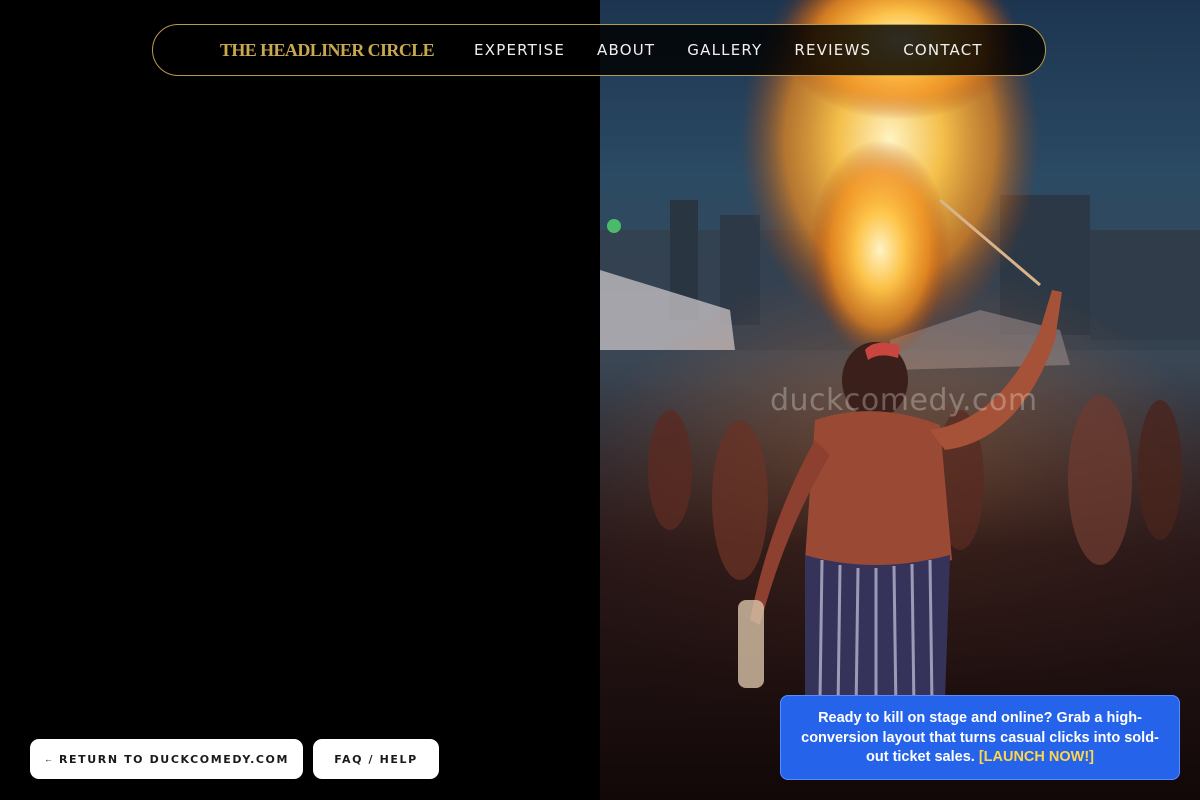  I want to click on nav-links: EXPERTISE ABOUT GALLERY REVIEWS CONTACT, so click(720, 50).